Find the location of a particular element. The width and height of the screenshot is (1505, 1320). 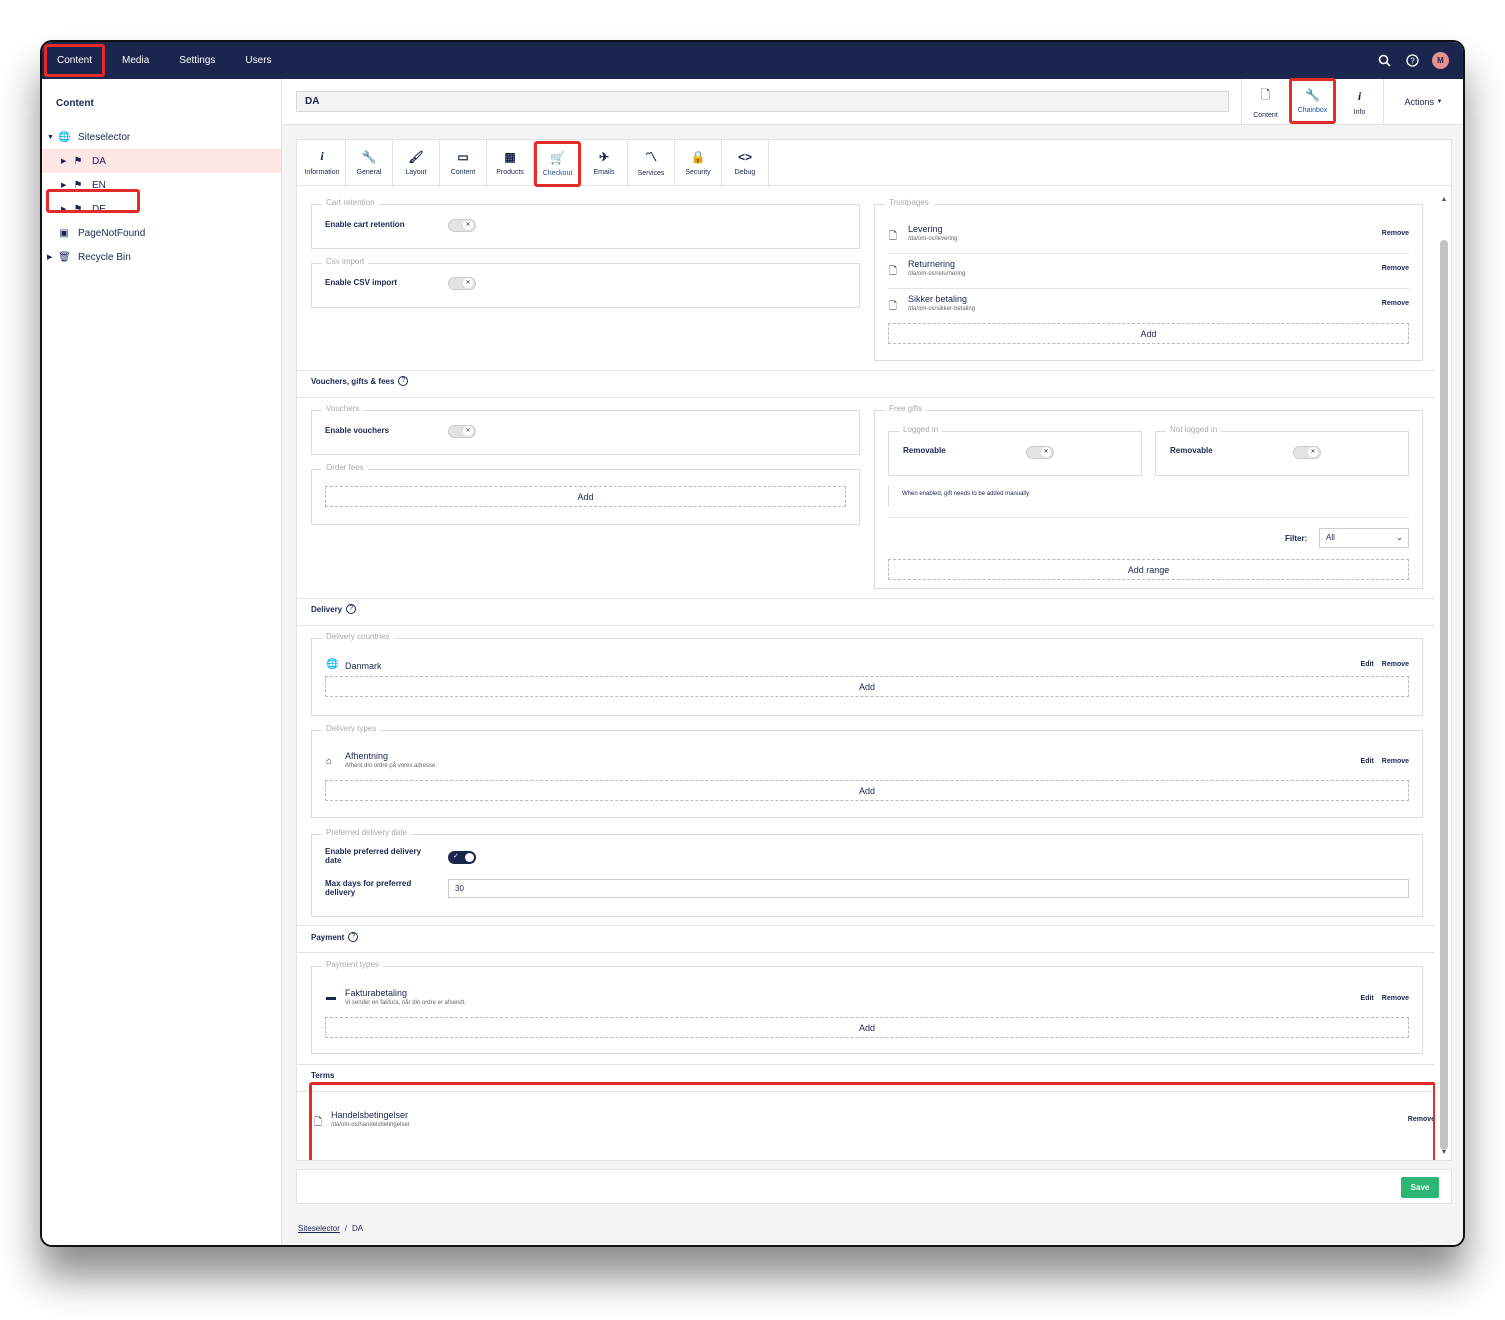

vouchers-toggle is located at coordinates (462, 431).